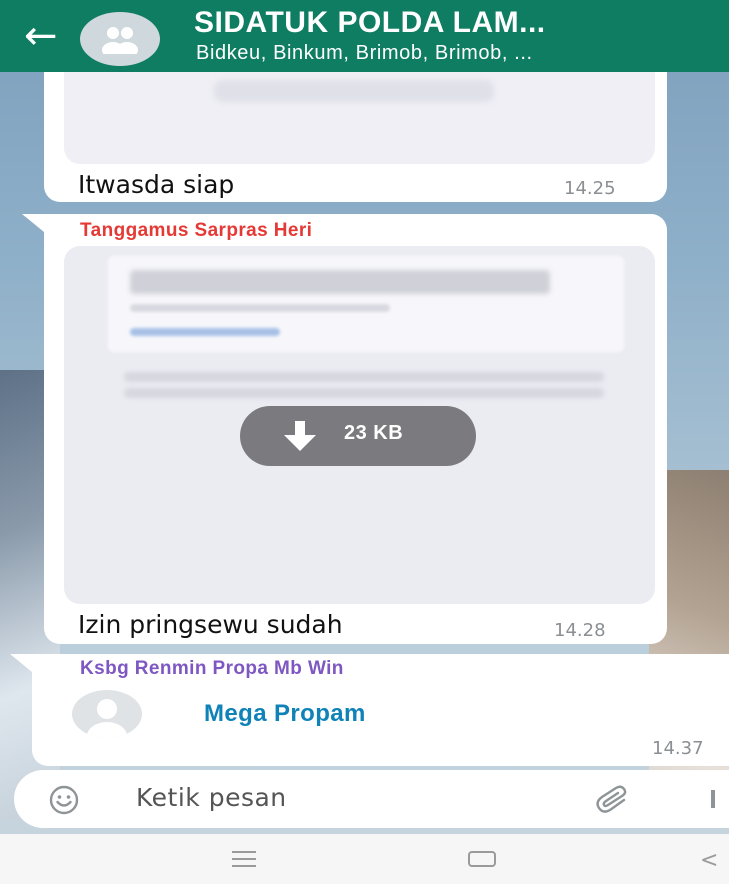 This screenshot has height=884, width=729. I want to click on download-arrow-icon, so click(300, 436).